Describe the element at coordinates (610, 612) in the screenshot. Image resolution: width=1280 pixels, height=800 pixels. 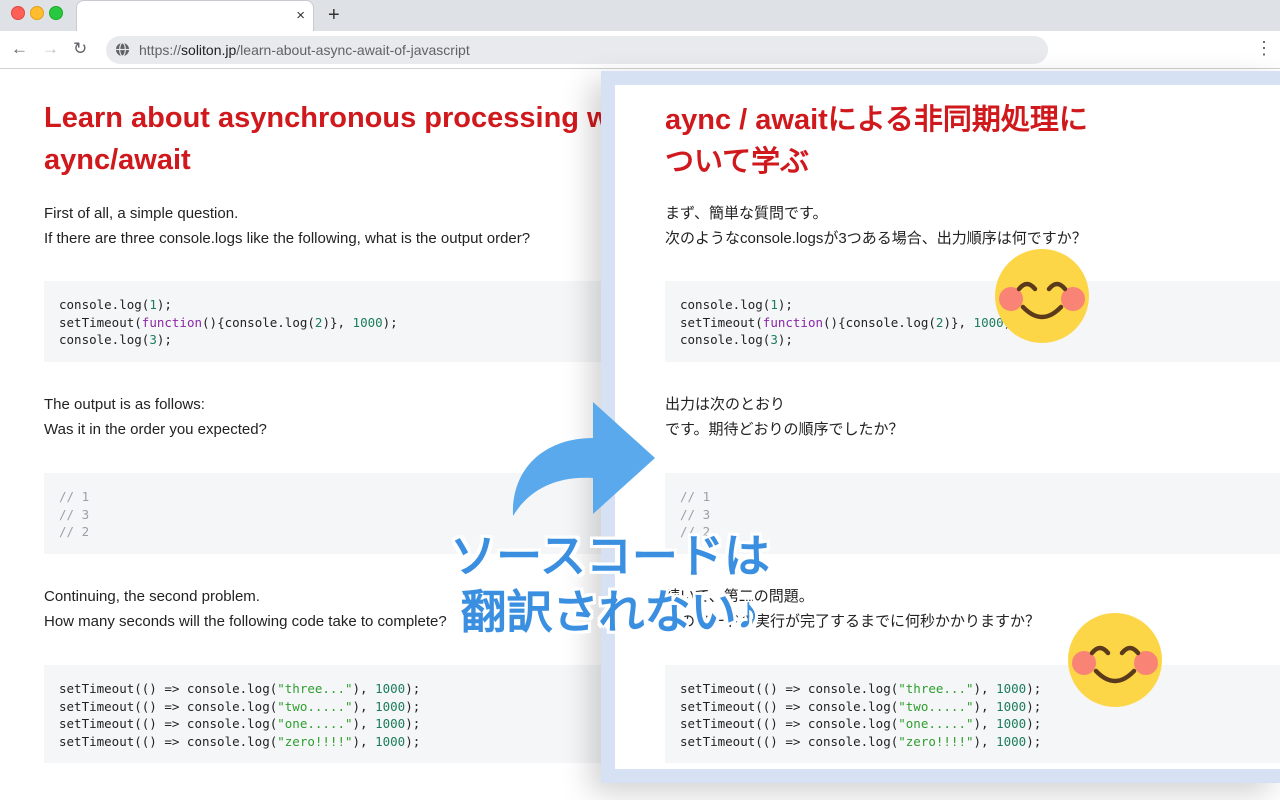
I see `caption-line-2: 翻訳されない♪` at that location.